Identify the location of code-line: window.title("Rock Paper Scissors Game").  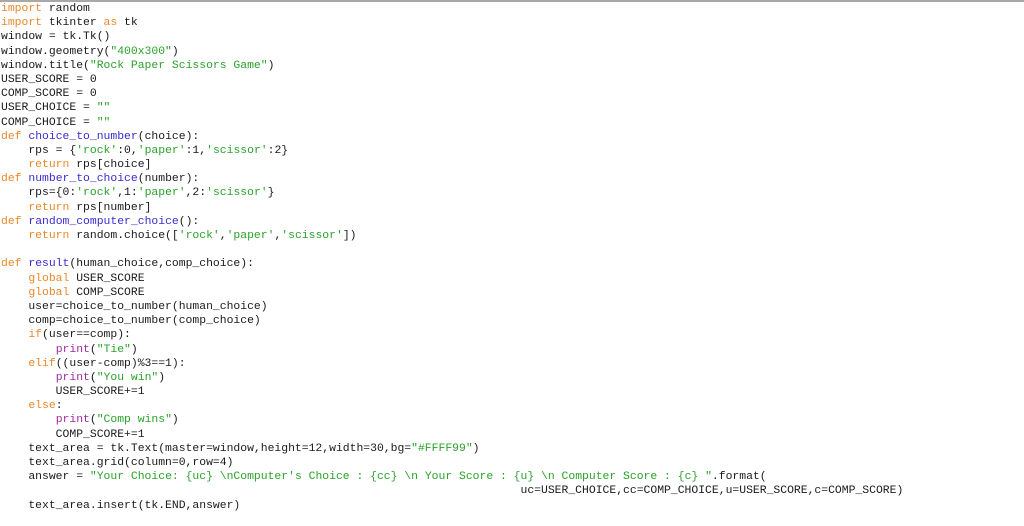
(452, 66).